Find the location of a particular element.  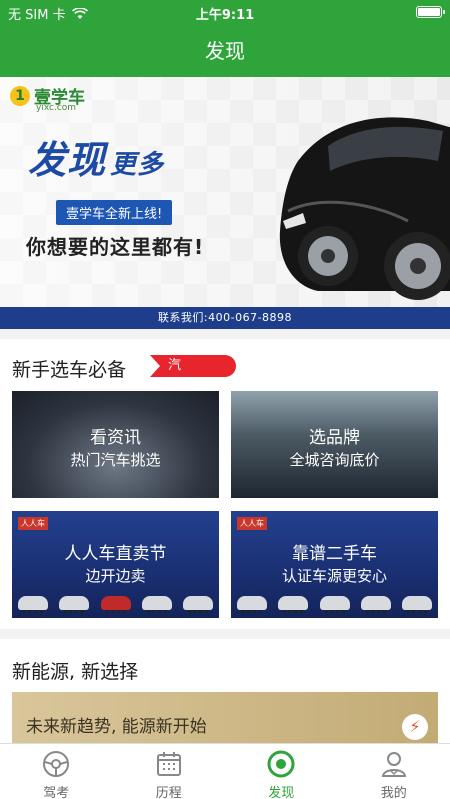

section-tag: 汽 is located at coordinates (193, 366).